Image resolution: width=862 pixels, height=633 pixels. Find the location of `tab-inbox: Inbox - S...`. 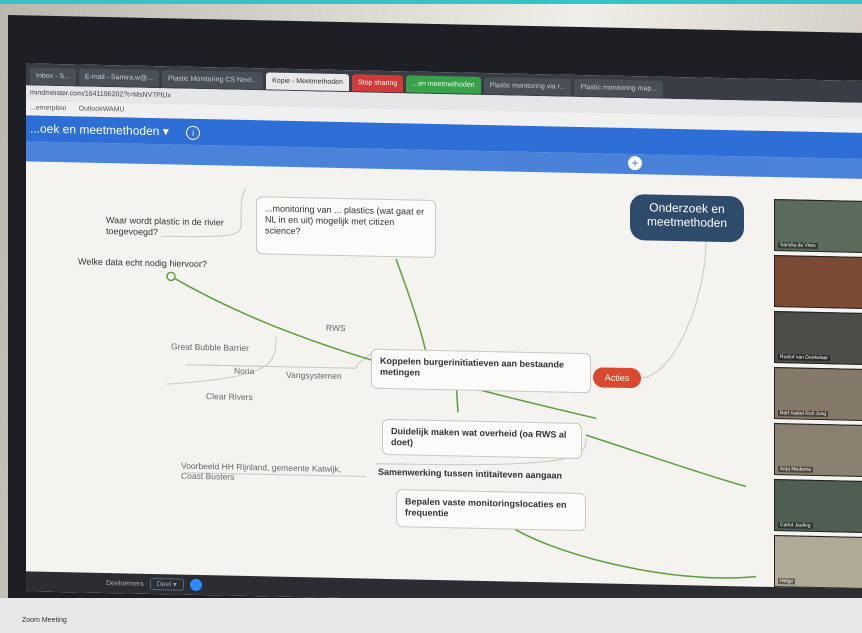

tab-inbox: Inbox - S... is located at coordinates (53, 76).